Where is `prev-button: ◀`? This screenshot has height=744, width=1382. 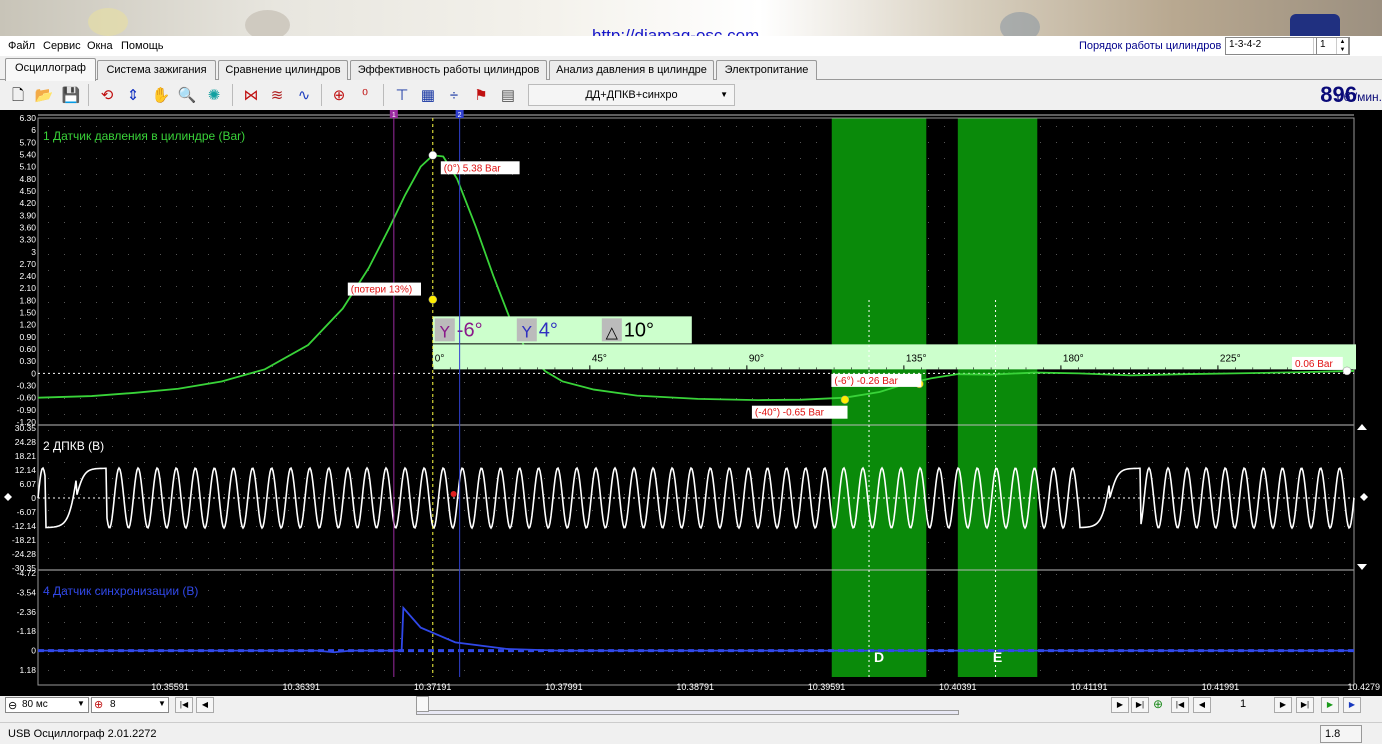 prev-button: ◀ is located at coordinates (205, 705).